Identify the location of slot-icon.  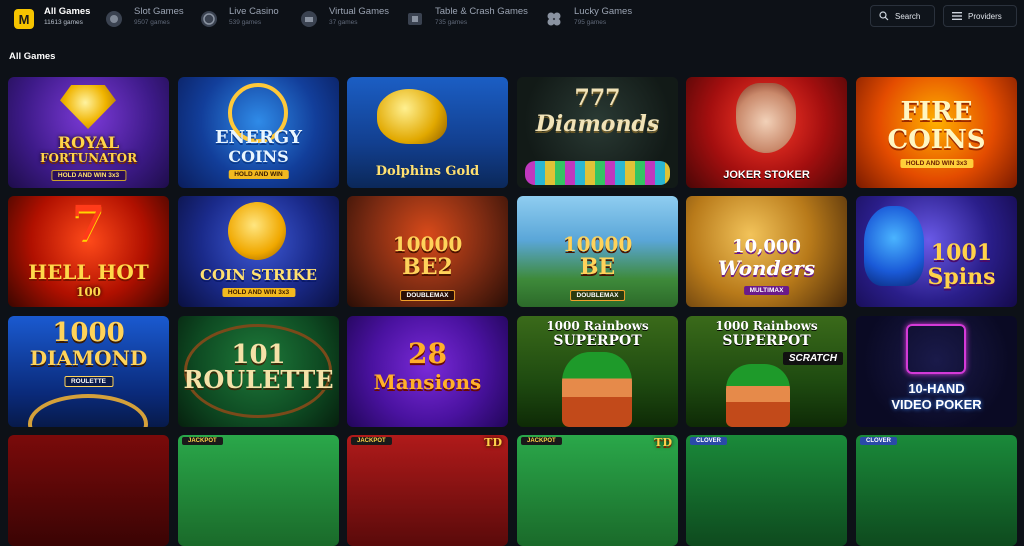
(114, 19).